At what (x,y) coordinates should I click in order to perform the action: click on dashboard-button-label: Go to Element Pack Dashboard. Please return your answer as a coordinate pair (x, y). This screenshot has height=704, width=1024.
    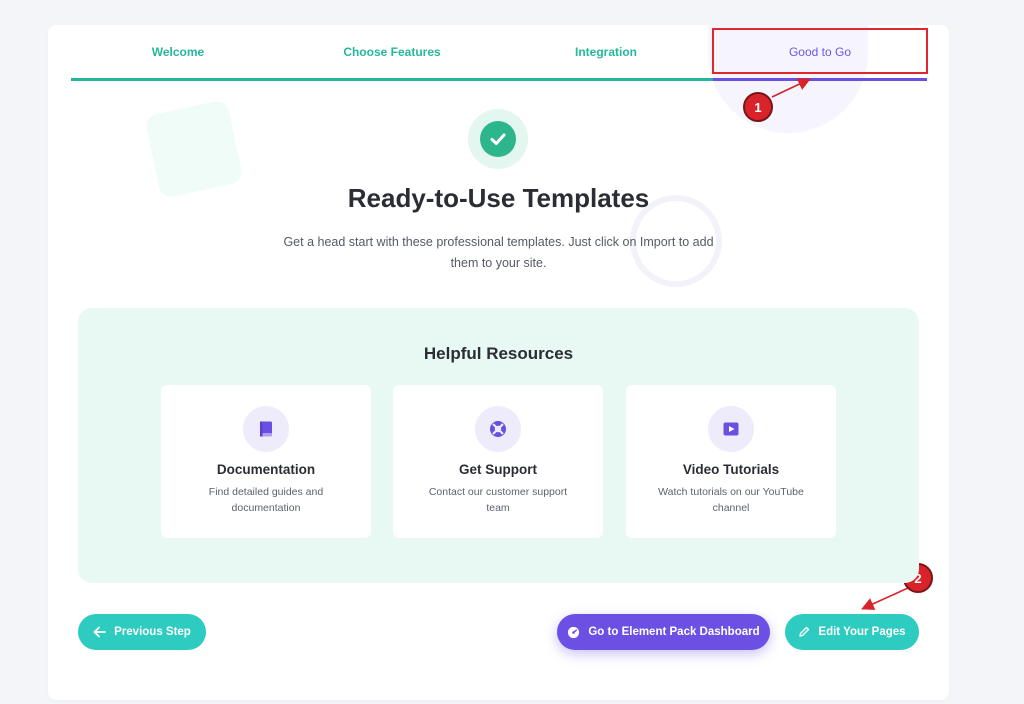
    Looking at the image, I should click on (674, 632).